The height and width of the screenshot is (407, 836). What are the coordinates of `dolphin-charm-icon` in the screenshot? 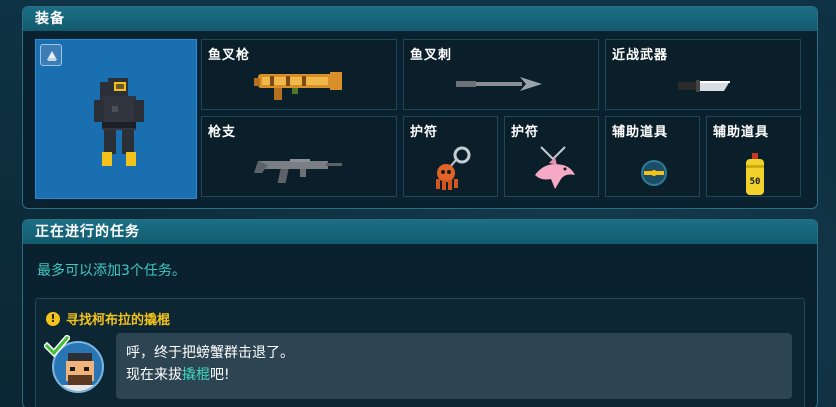 It's located at (555, 167).